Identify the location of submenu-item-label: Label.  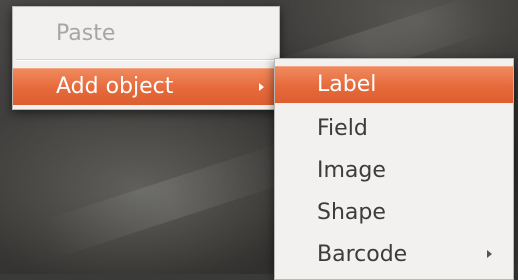
(394, 84).